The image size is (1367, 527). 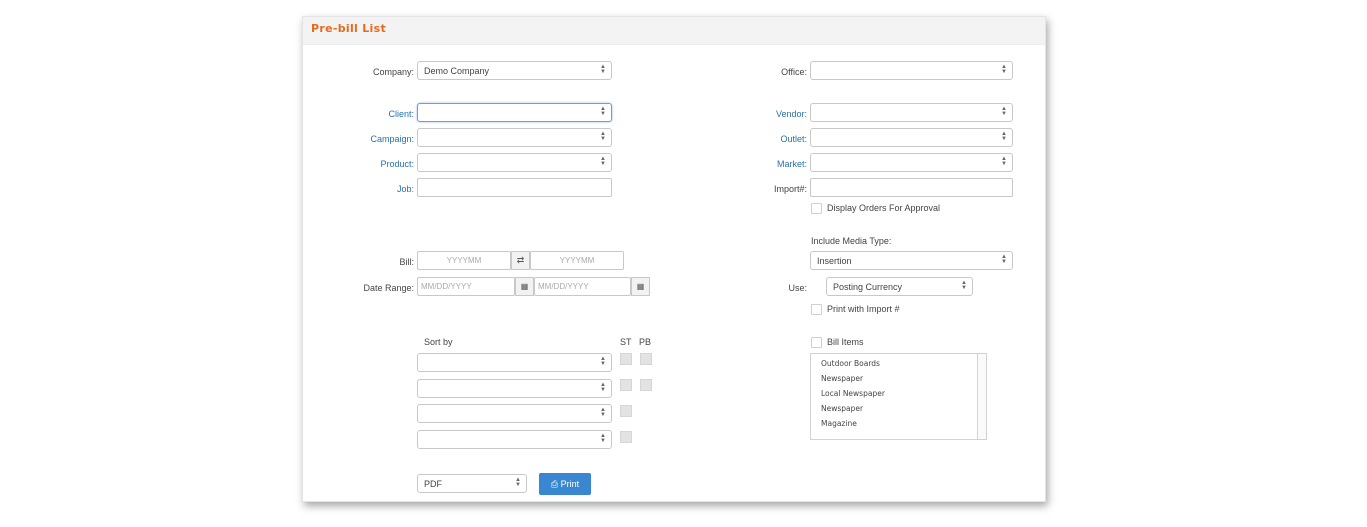 What do you see at coordinates (911, 187) in the screenshot?
I see `import-input` at bounding box center [911, 187].